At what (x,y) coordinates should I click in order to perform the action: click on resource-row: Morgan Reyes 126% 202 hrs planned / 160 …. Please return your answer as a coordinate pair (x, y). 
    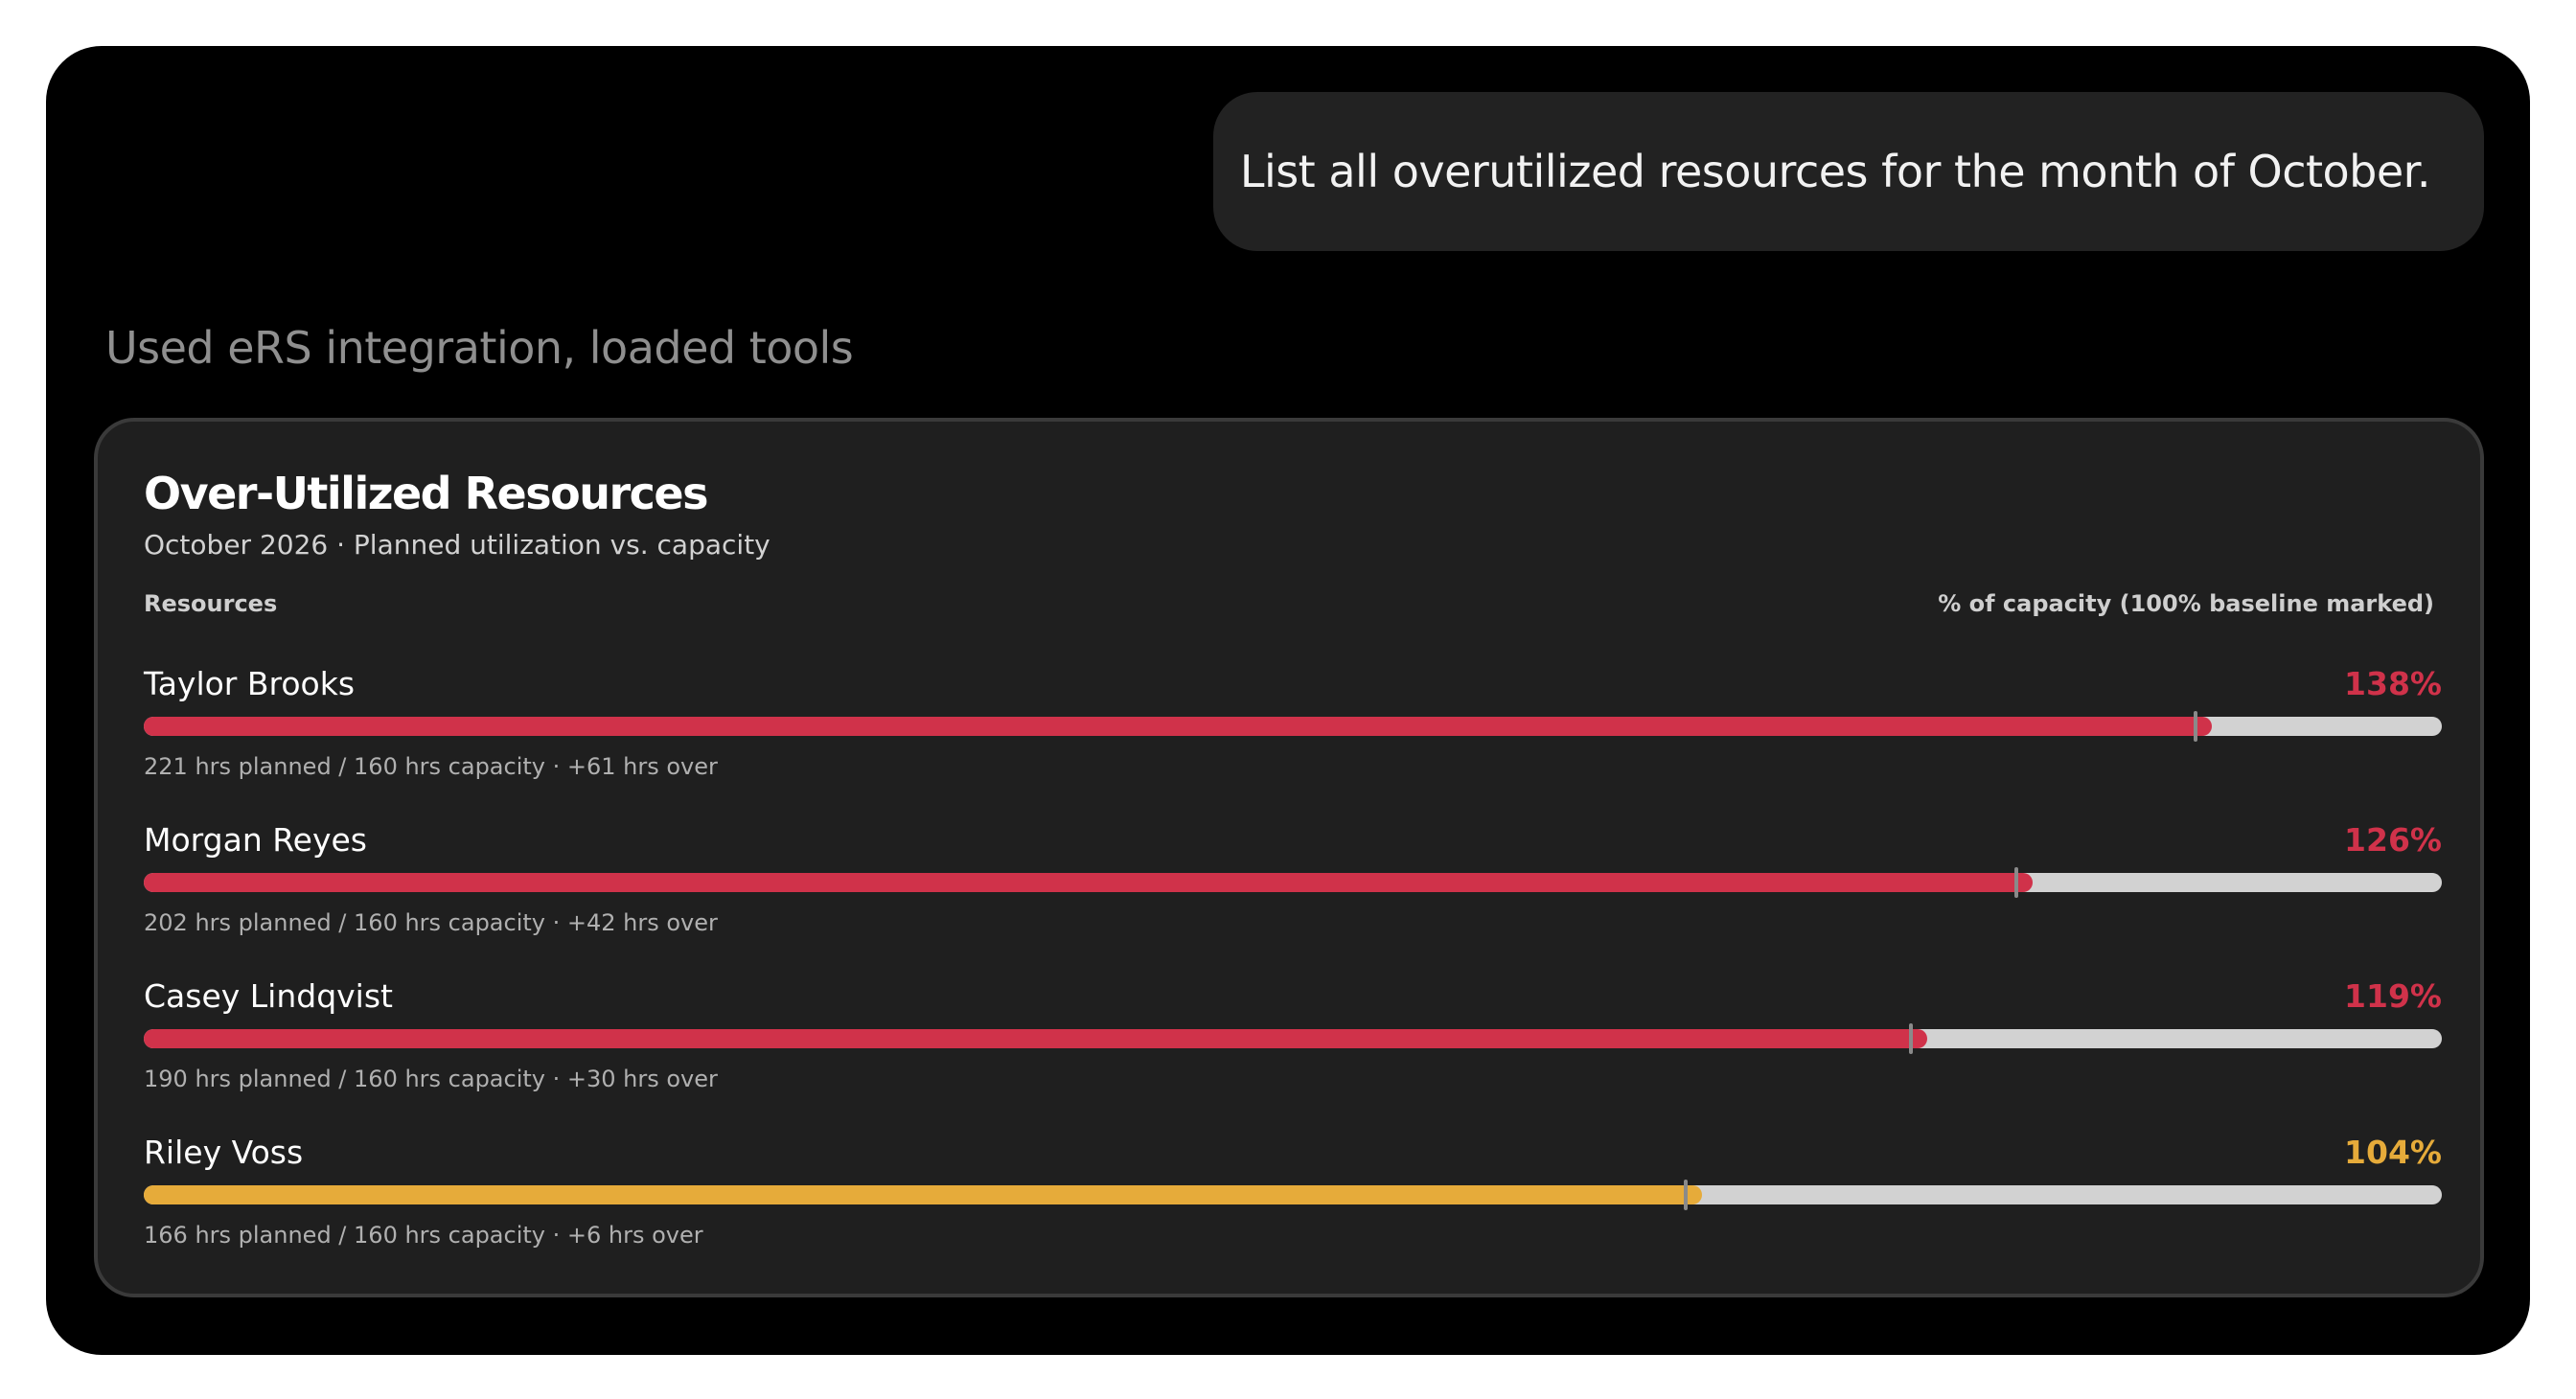
    Looking at the image, I should click on (1293, 878).